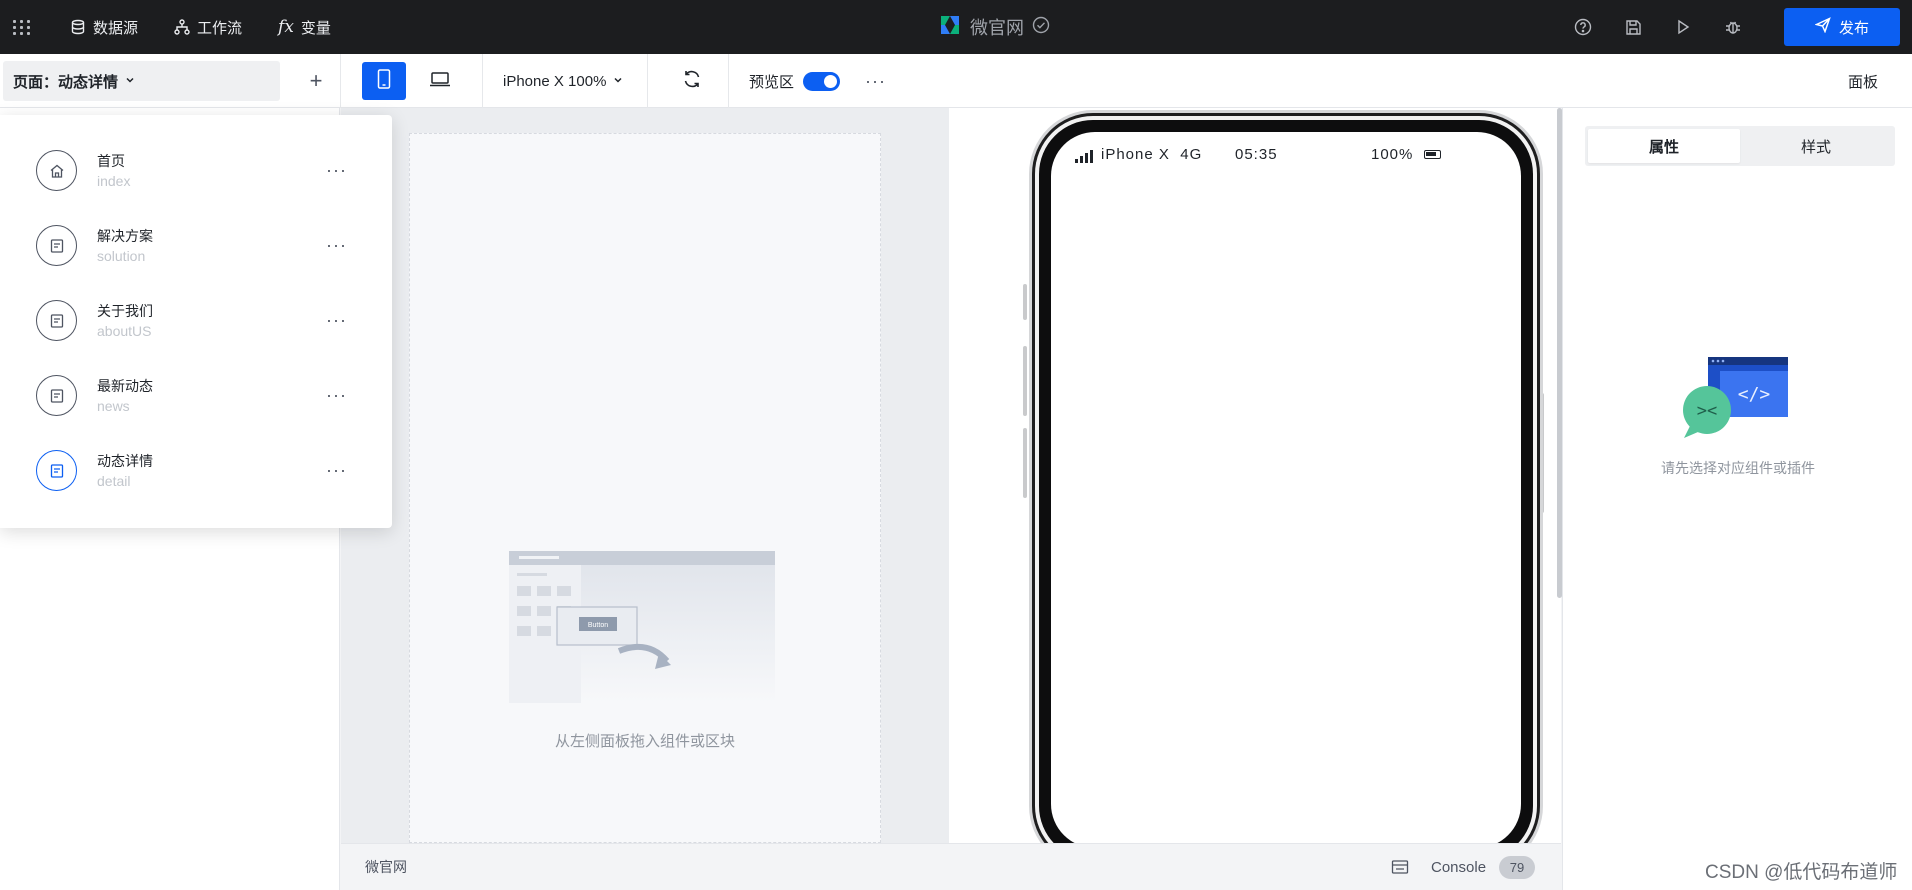  Describe the element at coordinates (196, 395) in the screenshot. I see `page-item-news: 最新动态 news ···` at that location.